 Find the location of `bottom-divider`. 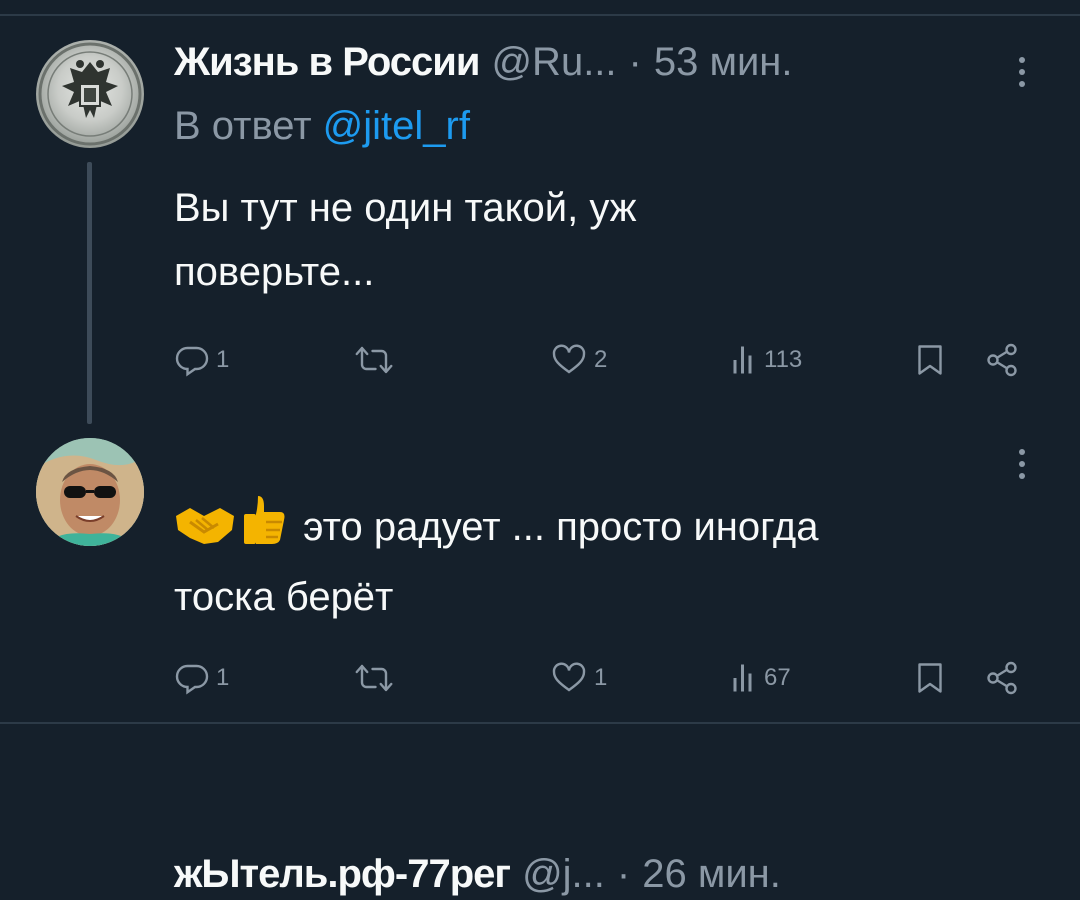

bottom-divider is located at coordinates (540, 723).